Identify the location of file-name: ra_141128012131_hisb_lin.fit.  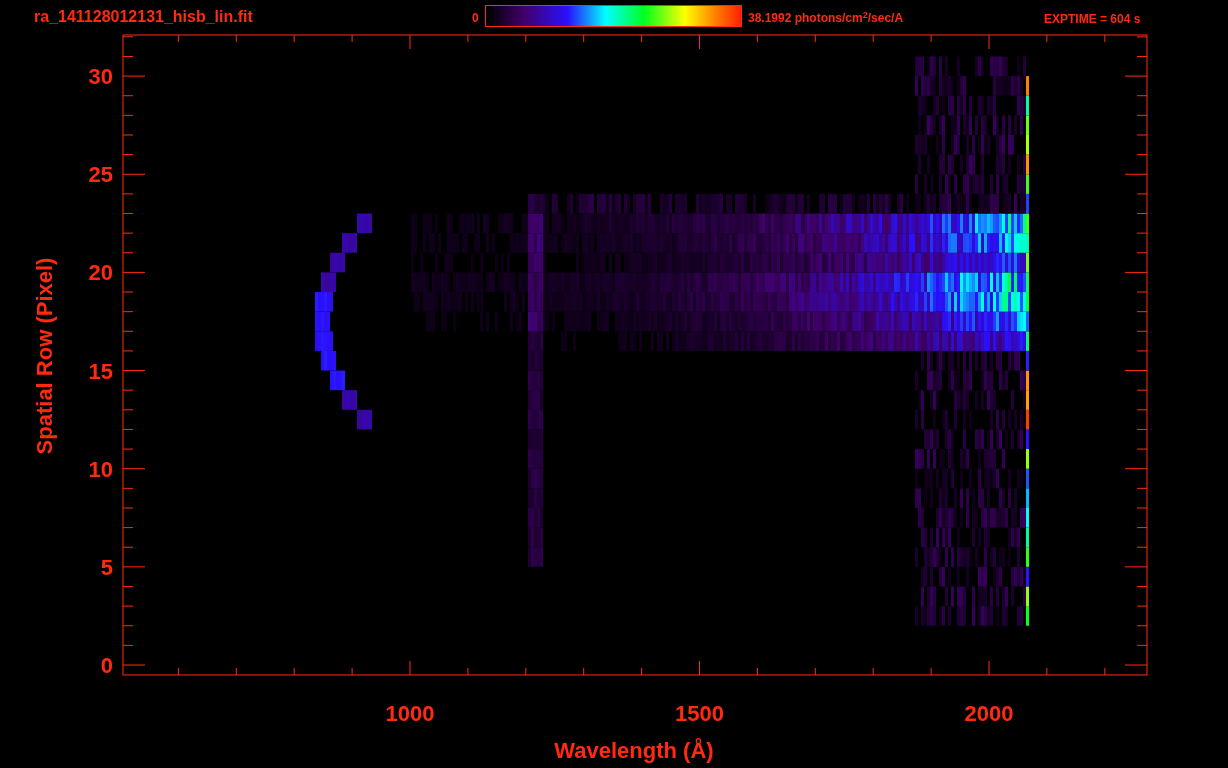
(143, 17).